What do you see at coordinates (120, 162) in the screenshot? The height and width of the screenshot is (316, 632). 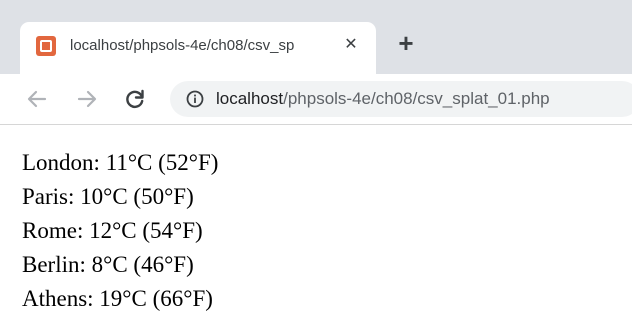 I see `city-temperature-line: London: 11°C (52°F)` at bounding box center [120, 162].